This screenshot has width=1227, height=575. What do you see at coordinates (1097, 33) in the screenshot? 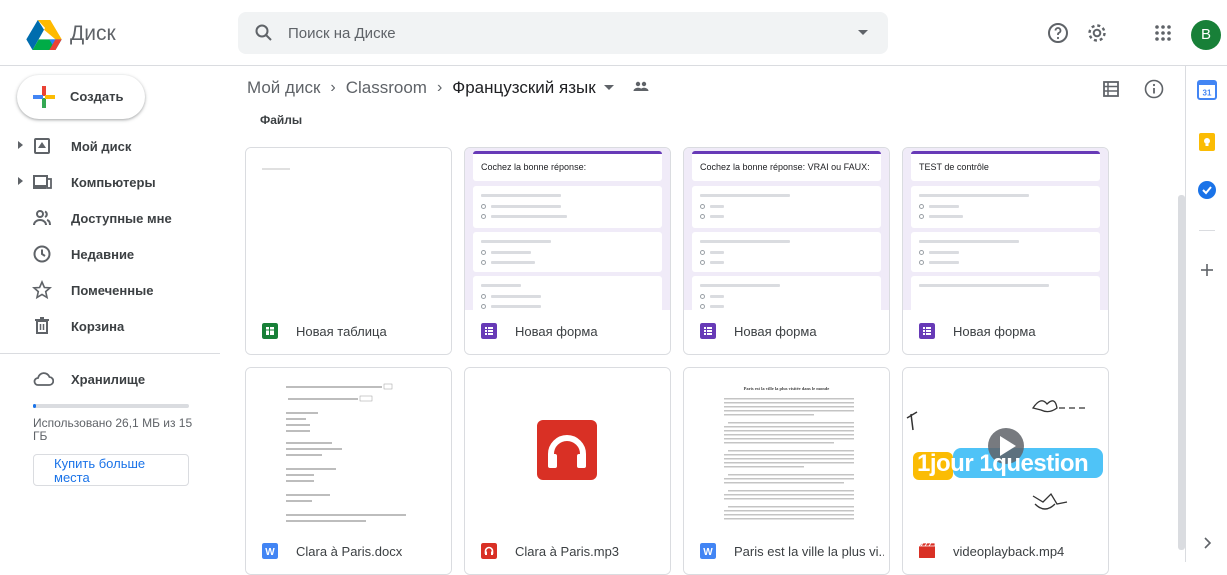
I see `settings-icon` at bounding box center [1097, 33].